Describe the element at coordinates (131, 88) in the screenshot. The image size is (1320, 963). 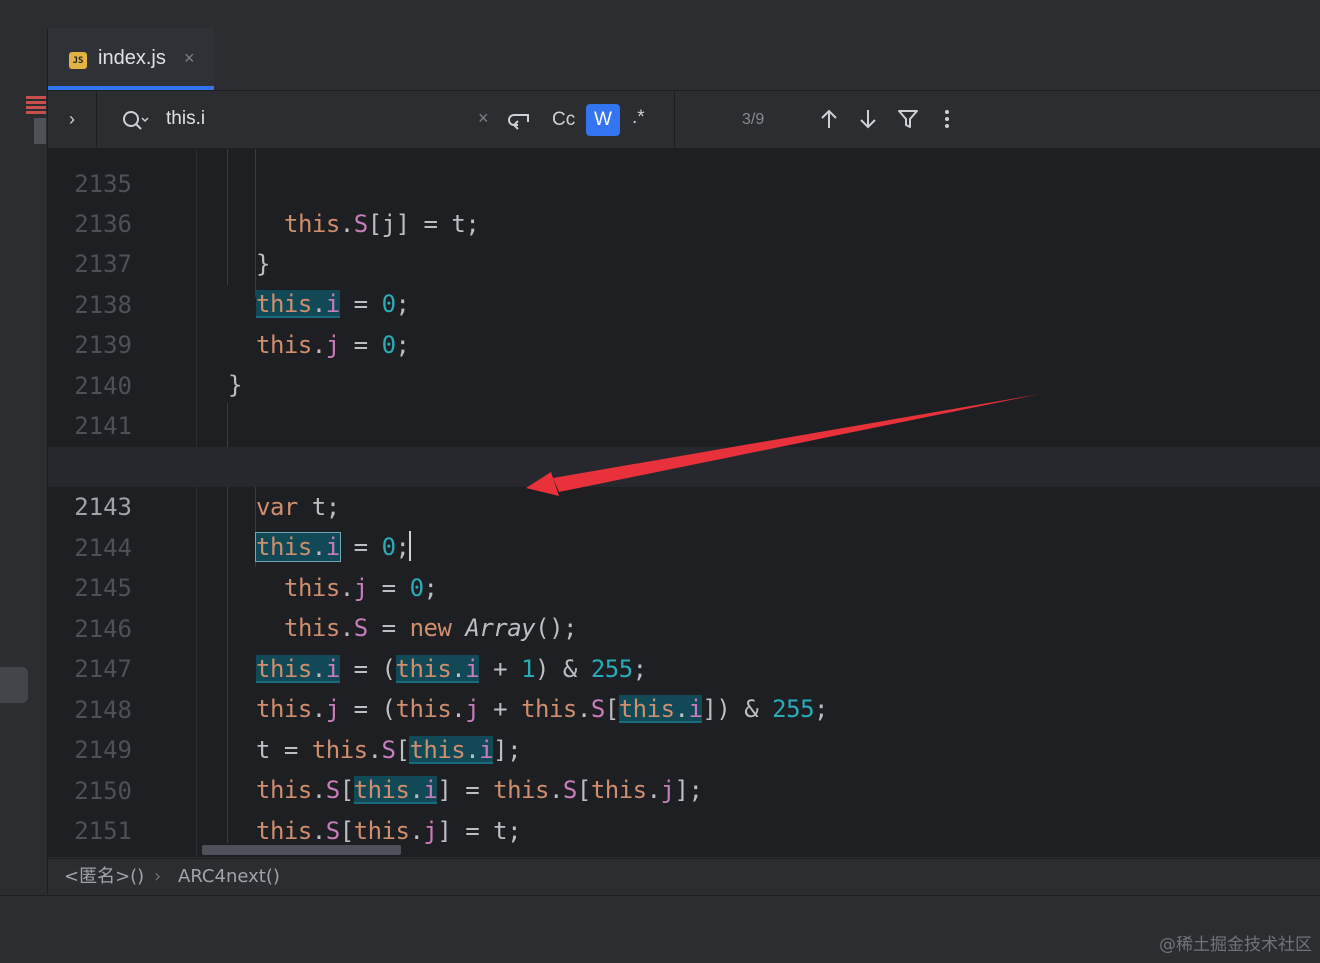
I see `active-tab-indicator` at that location.